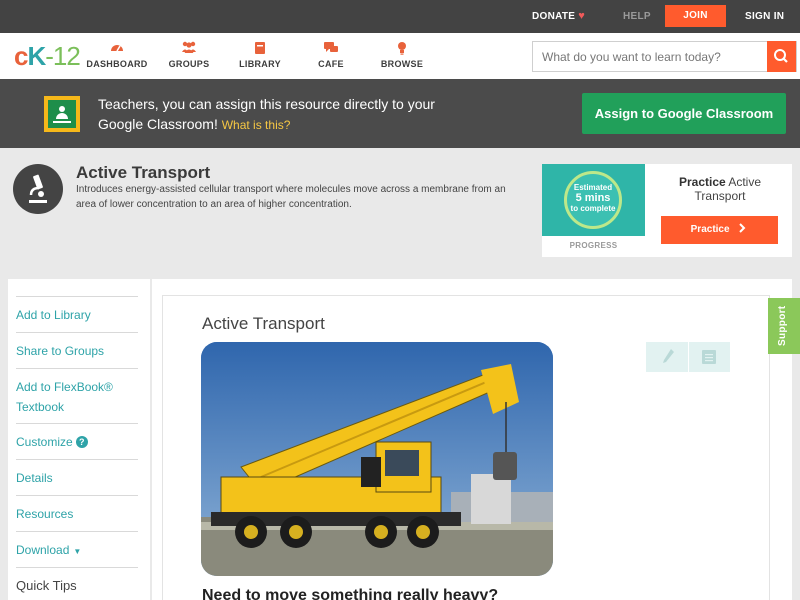 The image size is (800, 600). I want to click on help-icon: ?, so click(81, 442).